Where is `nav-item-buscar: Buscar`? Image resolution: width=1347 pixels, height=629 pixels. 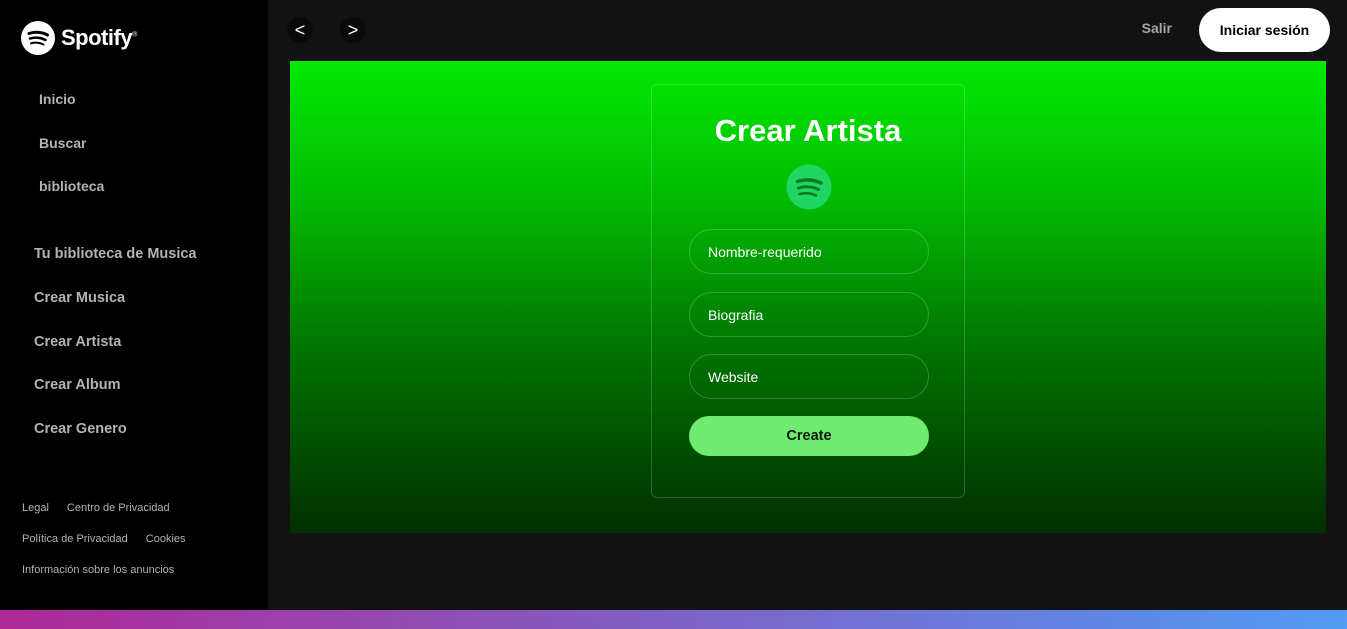 nav-item-buscar: Buscar is located at coordinates (71, 146).